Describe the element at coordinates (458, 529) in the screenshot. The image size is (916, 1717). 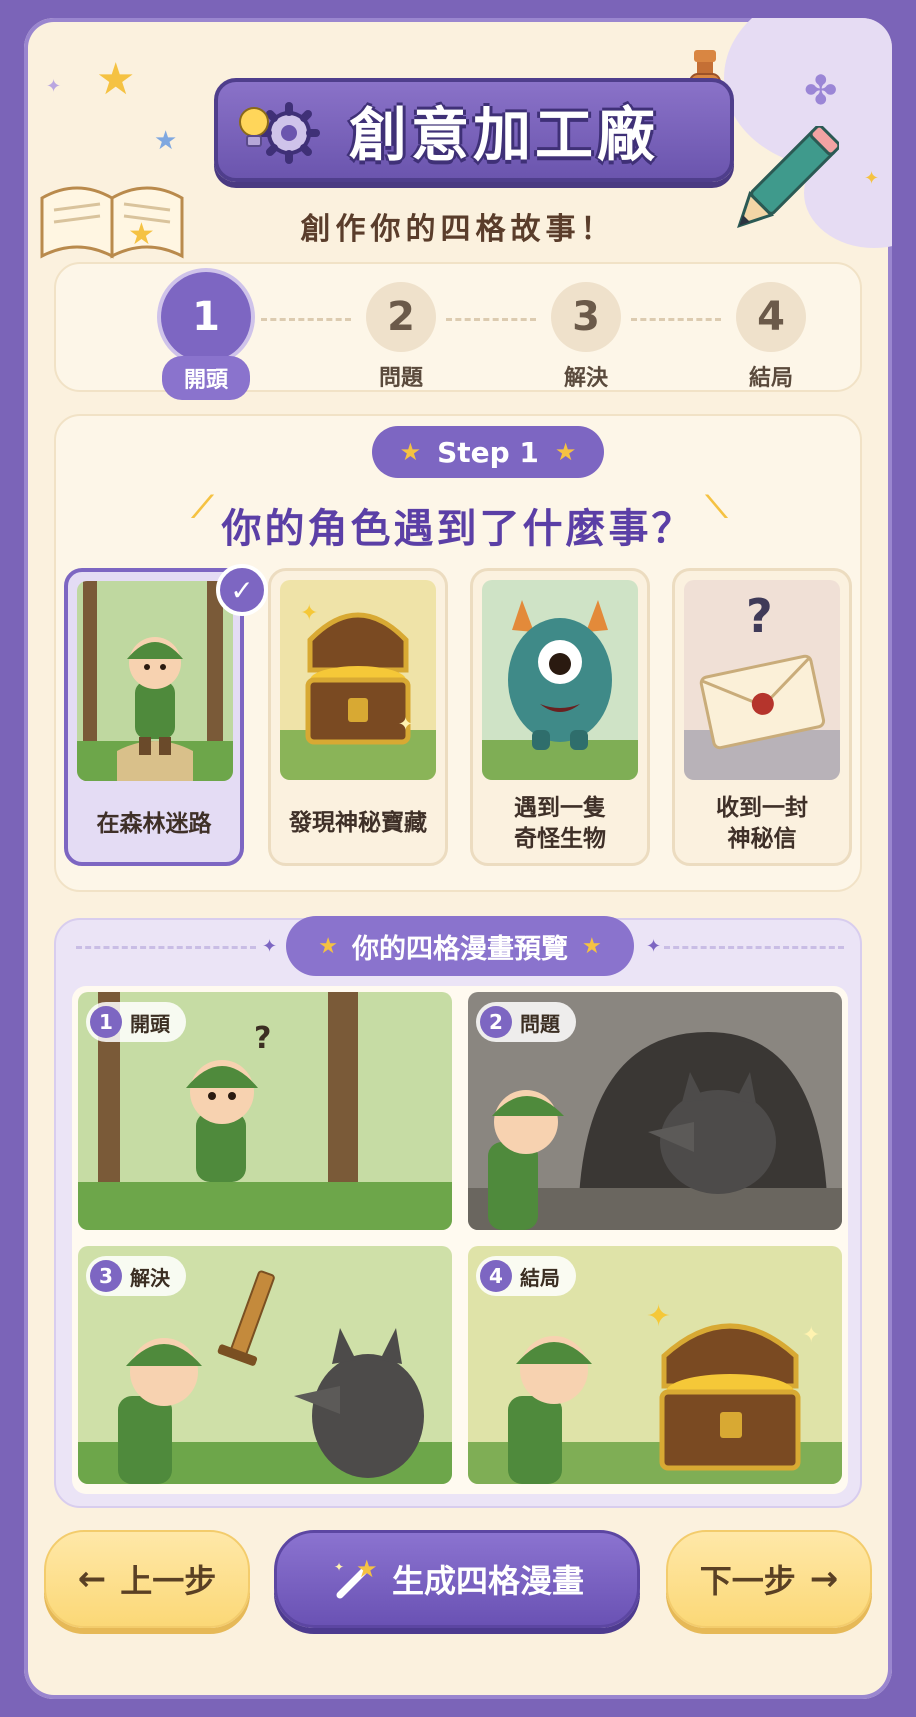
I see `question-text: 你的角色遇到了什麼事？` at that location.